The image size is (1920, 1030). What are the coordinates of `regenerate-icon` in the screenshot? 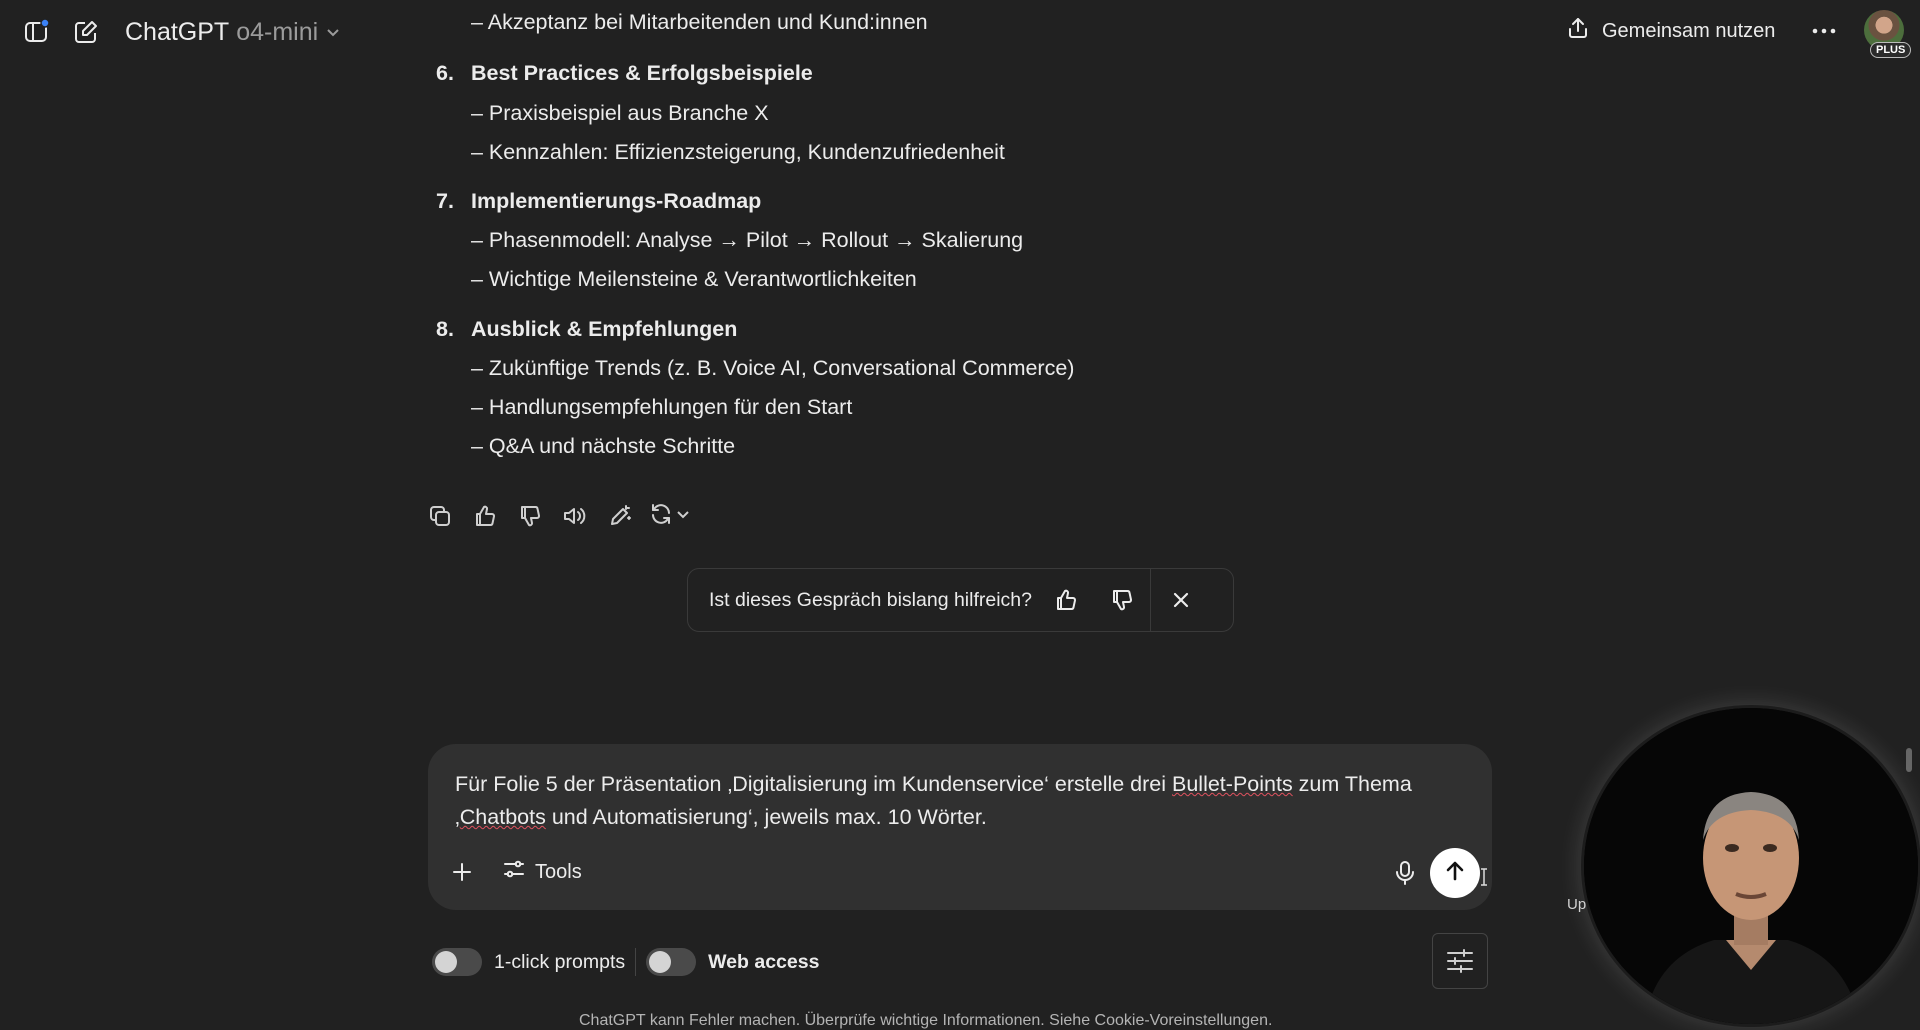 It's located at (661, 516).